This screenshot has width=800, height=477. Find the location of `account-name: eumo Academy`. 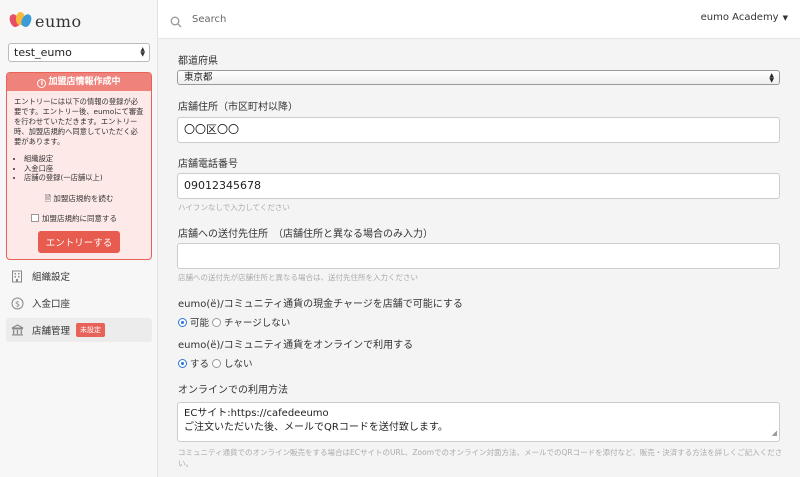

account-name: eumo Academy is located at coordinates (739, 17).